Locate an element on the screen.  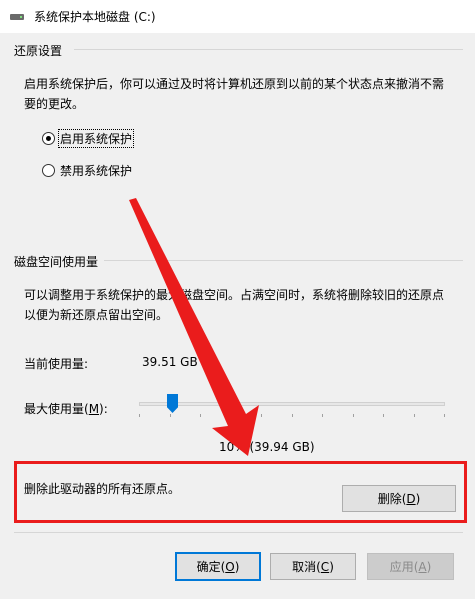
radio-disable-label: 禁用系统保护 is located at coordinates (96, 171).